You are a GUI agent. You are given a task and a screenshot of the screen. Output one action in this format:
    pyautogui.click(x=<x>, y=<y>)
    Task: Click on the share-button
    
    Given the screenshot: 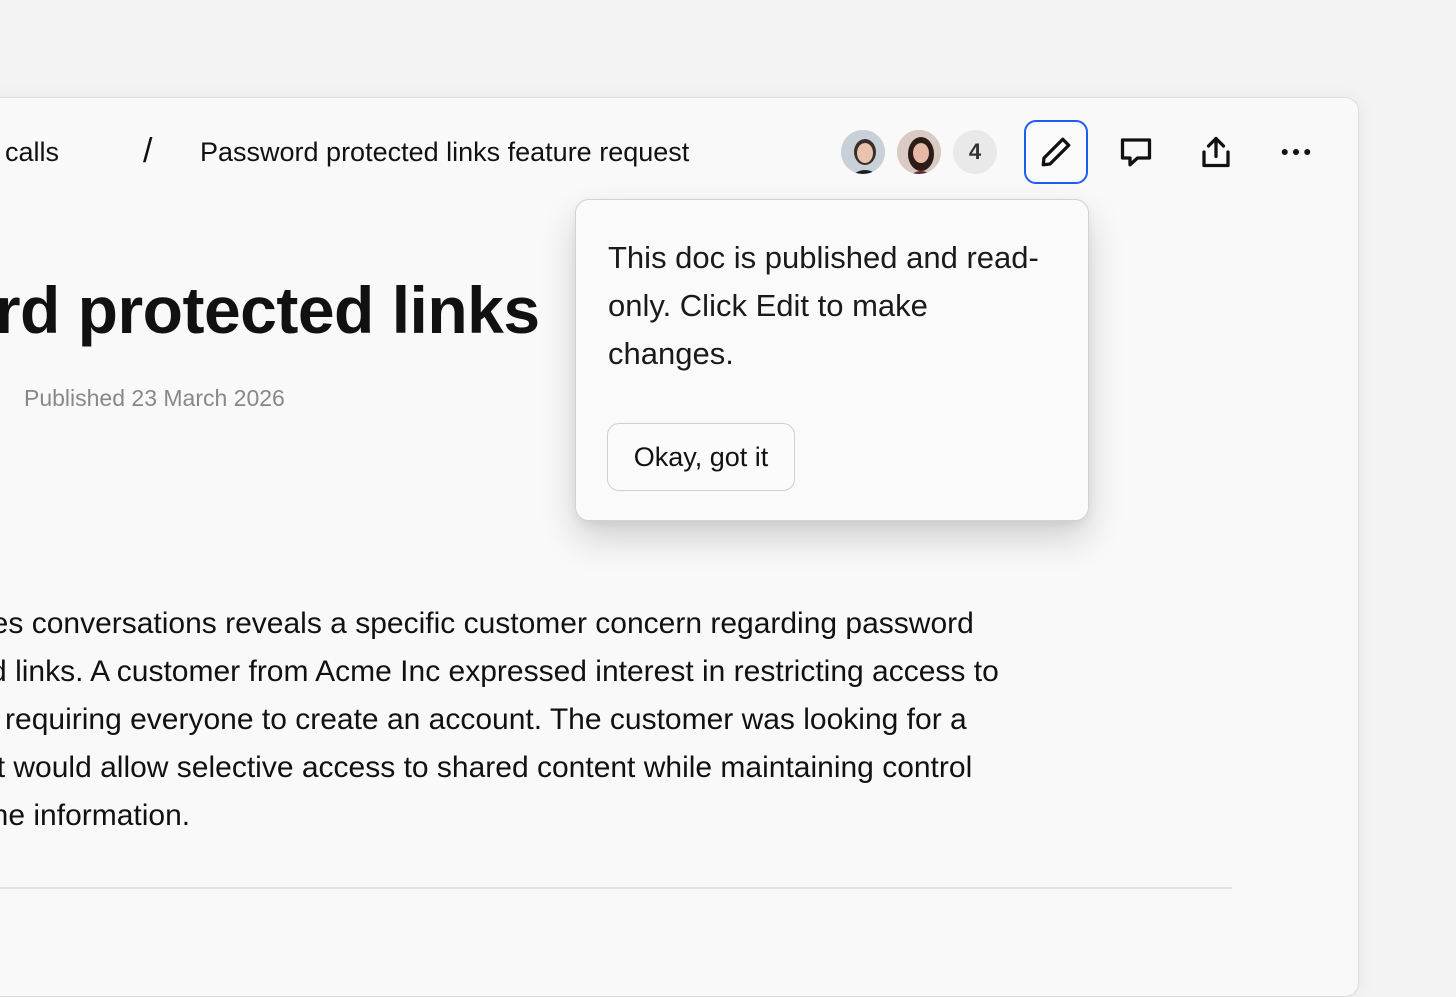 What is the action you would take?
    pyautogui.click(x=1216, y=152)
    